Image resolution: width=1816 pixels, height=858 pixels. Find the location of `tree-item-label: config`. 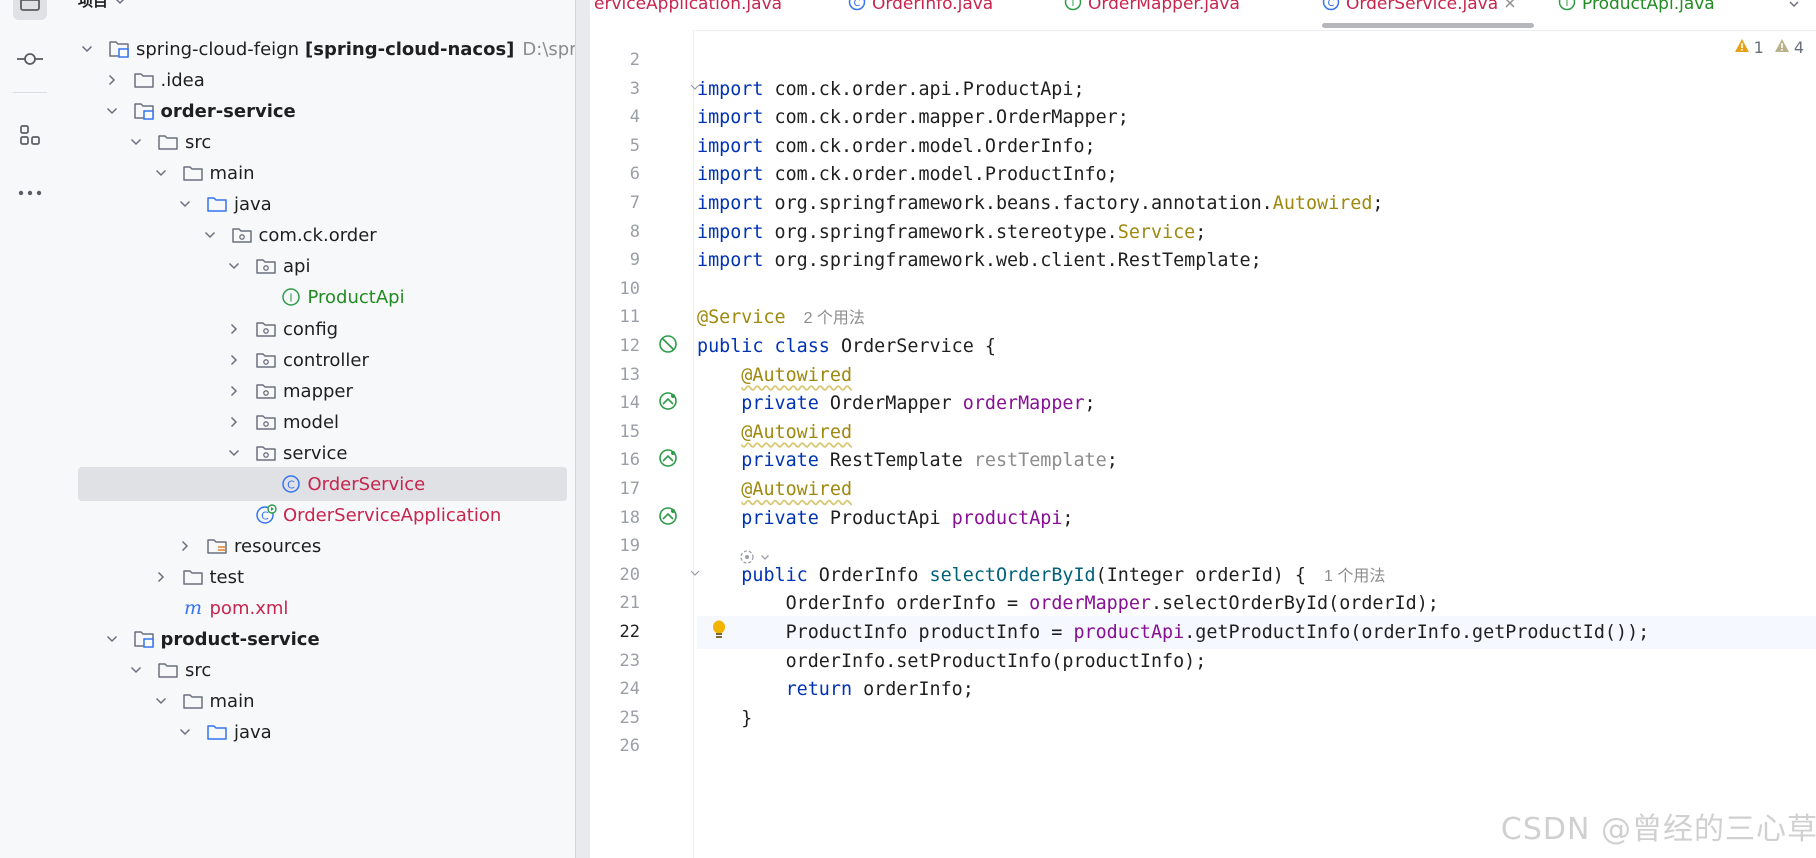

tree-item-label: config is located at coordinates (311, 329).